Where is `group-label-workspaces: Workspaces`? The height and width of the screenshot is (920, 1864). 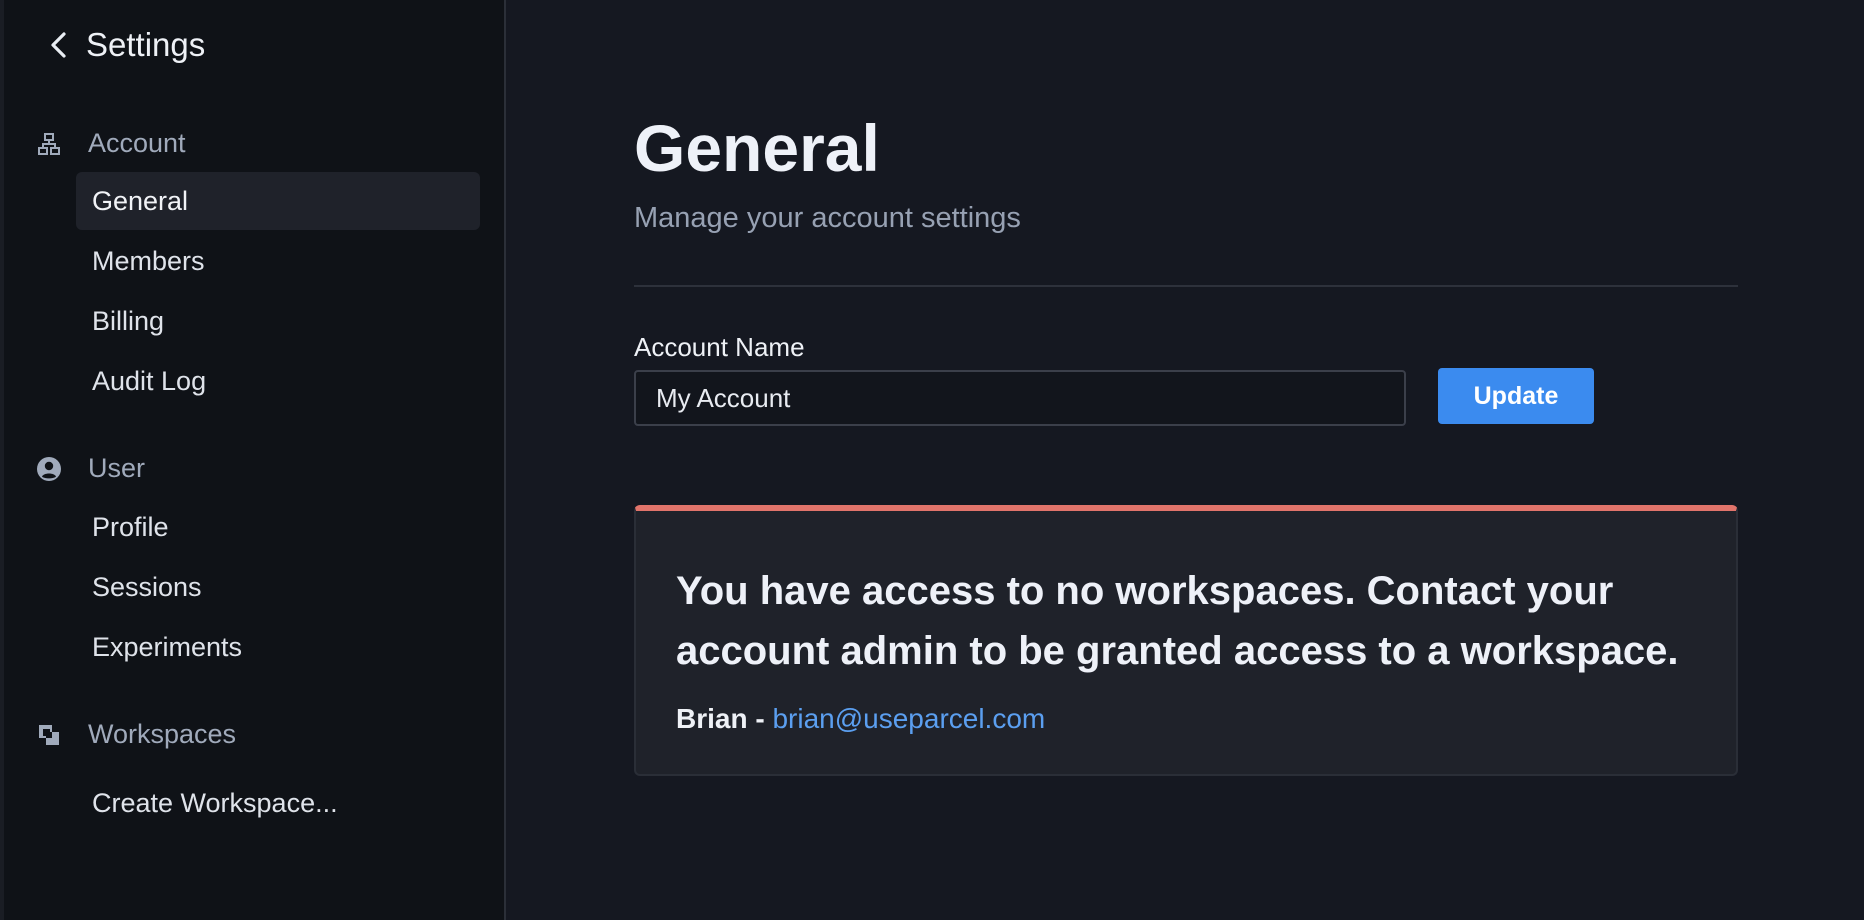 group-label-workspaces: Workspaces is located at coordinates (162, 734).